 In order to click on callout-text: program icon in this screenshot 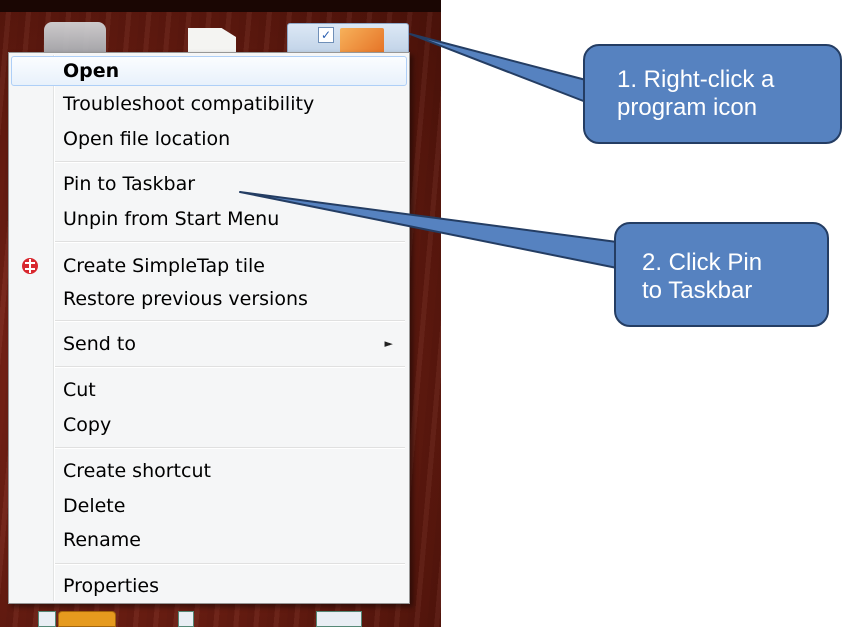, I will do `click(687, 107)`.